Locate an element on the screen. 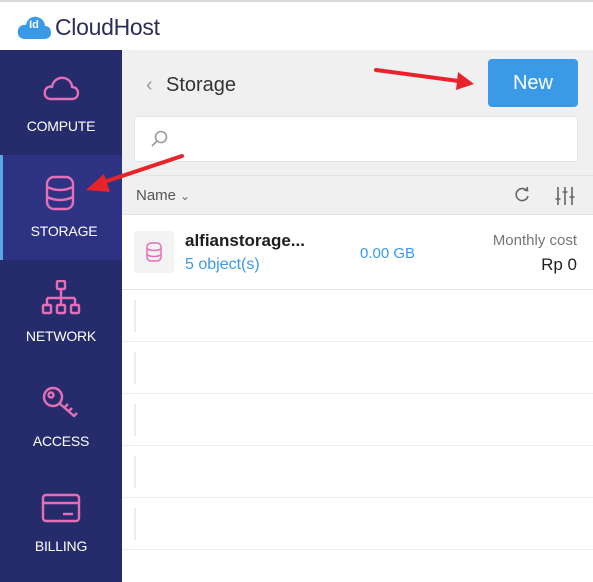 The image size is (593, 582). sidebar-item-storage: STORAGE is located at coordinates (61, 207).